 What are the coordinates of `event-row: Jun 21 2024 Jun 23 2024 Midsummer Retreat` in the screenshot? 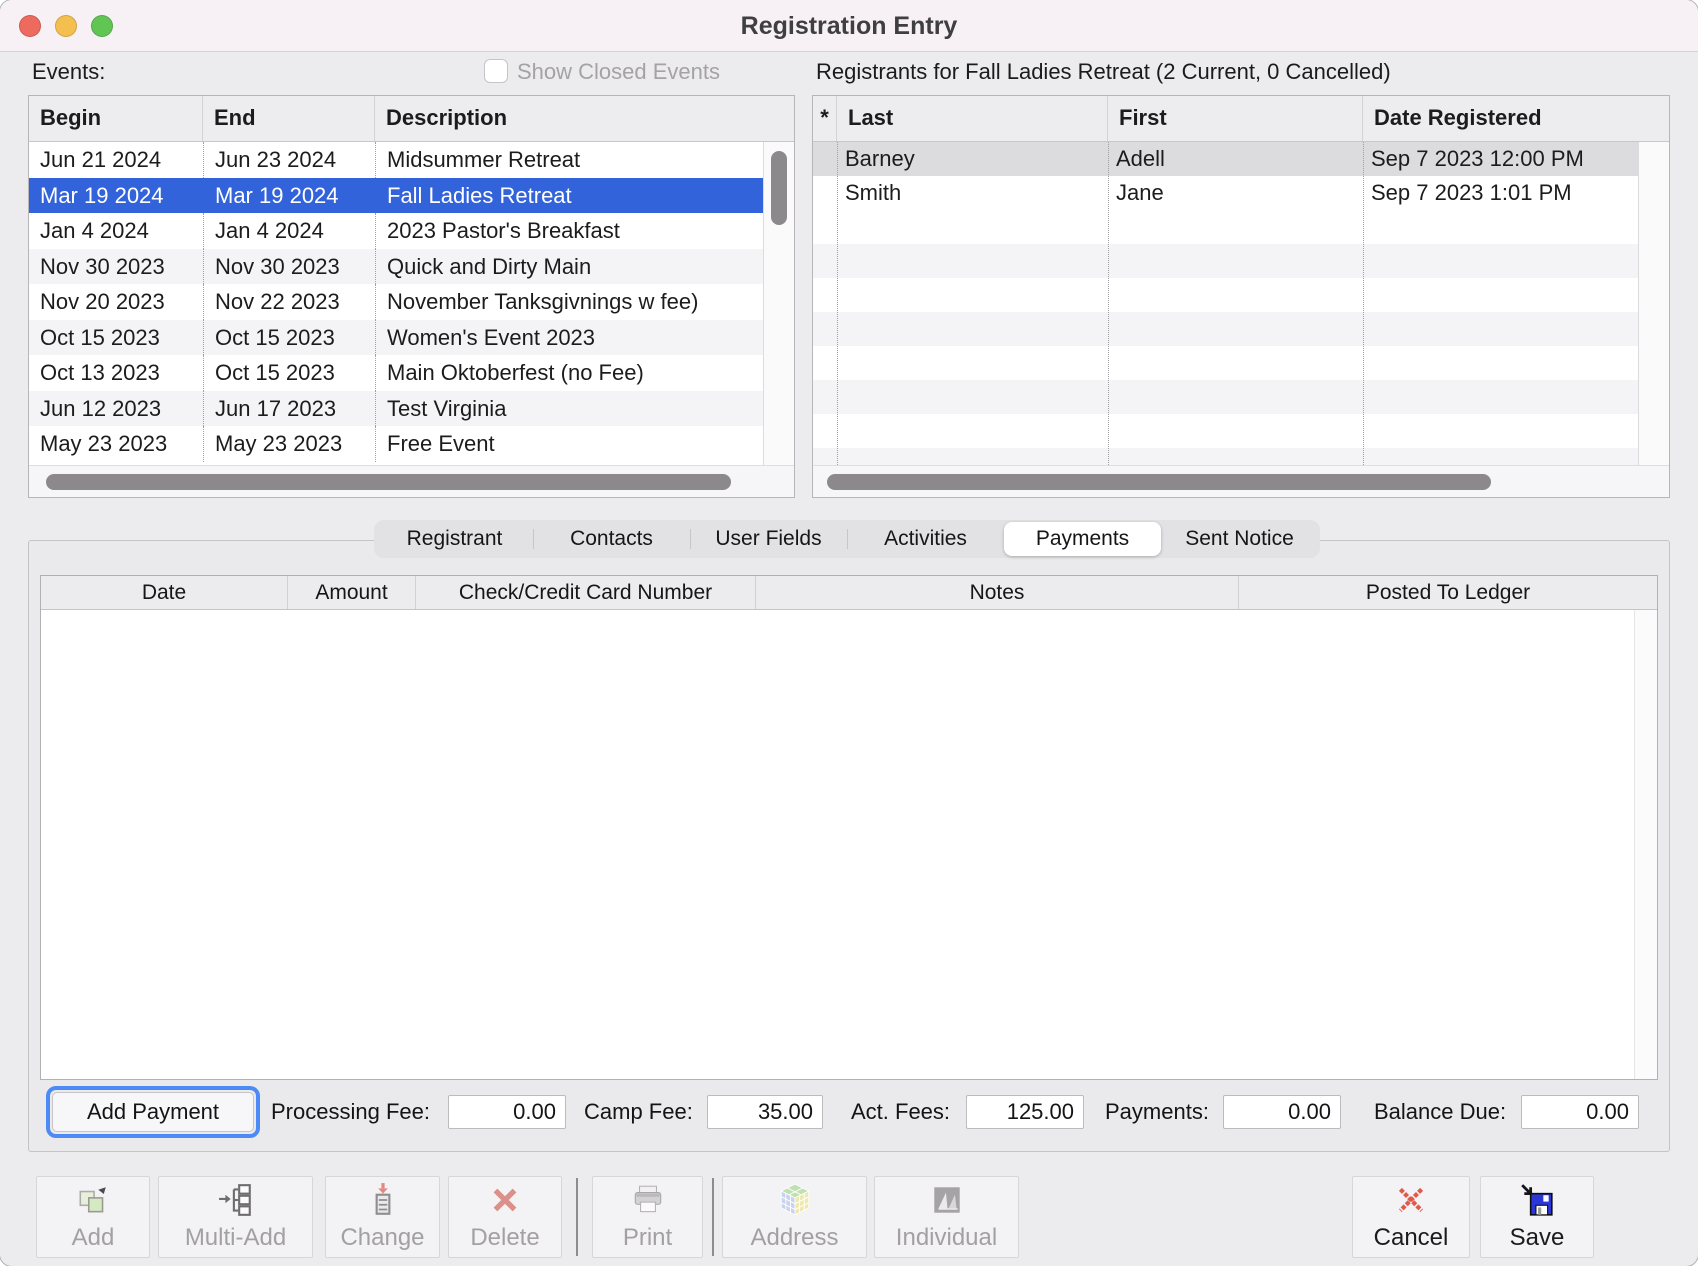 It's located at (396, 160).